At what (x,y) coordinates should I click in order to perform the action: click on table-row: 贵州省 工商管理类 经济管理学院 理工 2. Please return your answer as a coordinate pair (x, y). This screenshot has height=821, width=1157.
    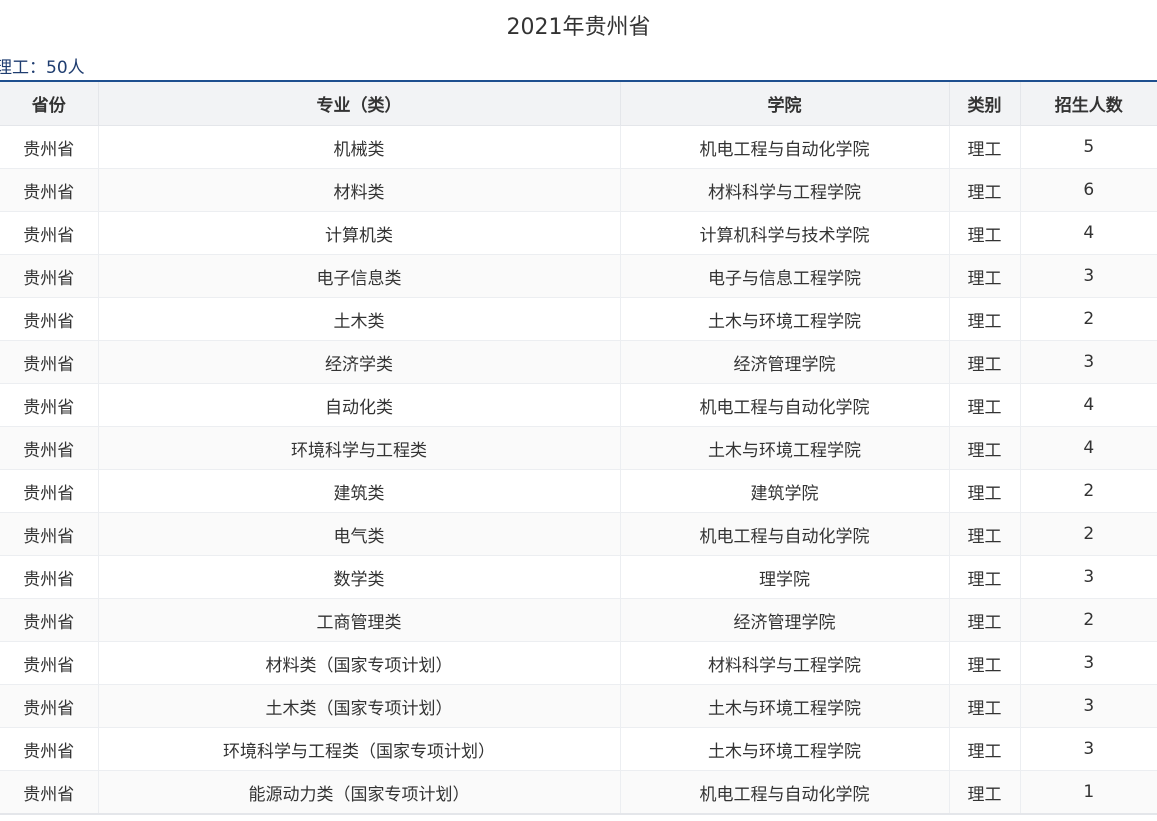
    Looking at the image, I should click on (578, 620).